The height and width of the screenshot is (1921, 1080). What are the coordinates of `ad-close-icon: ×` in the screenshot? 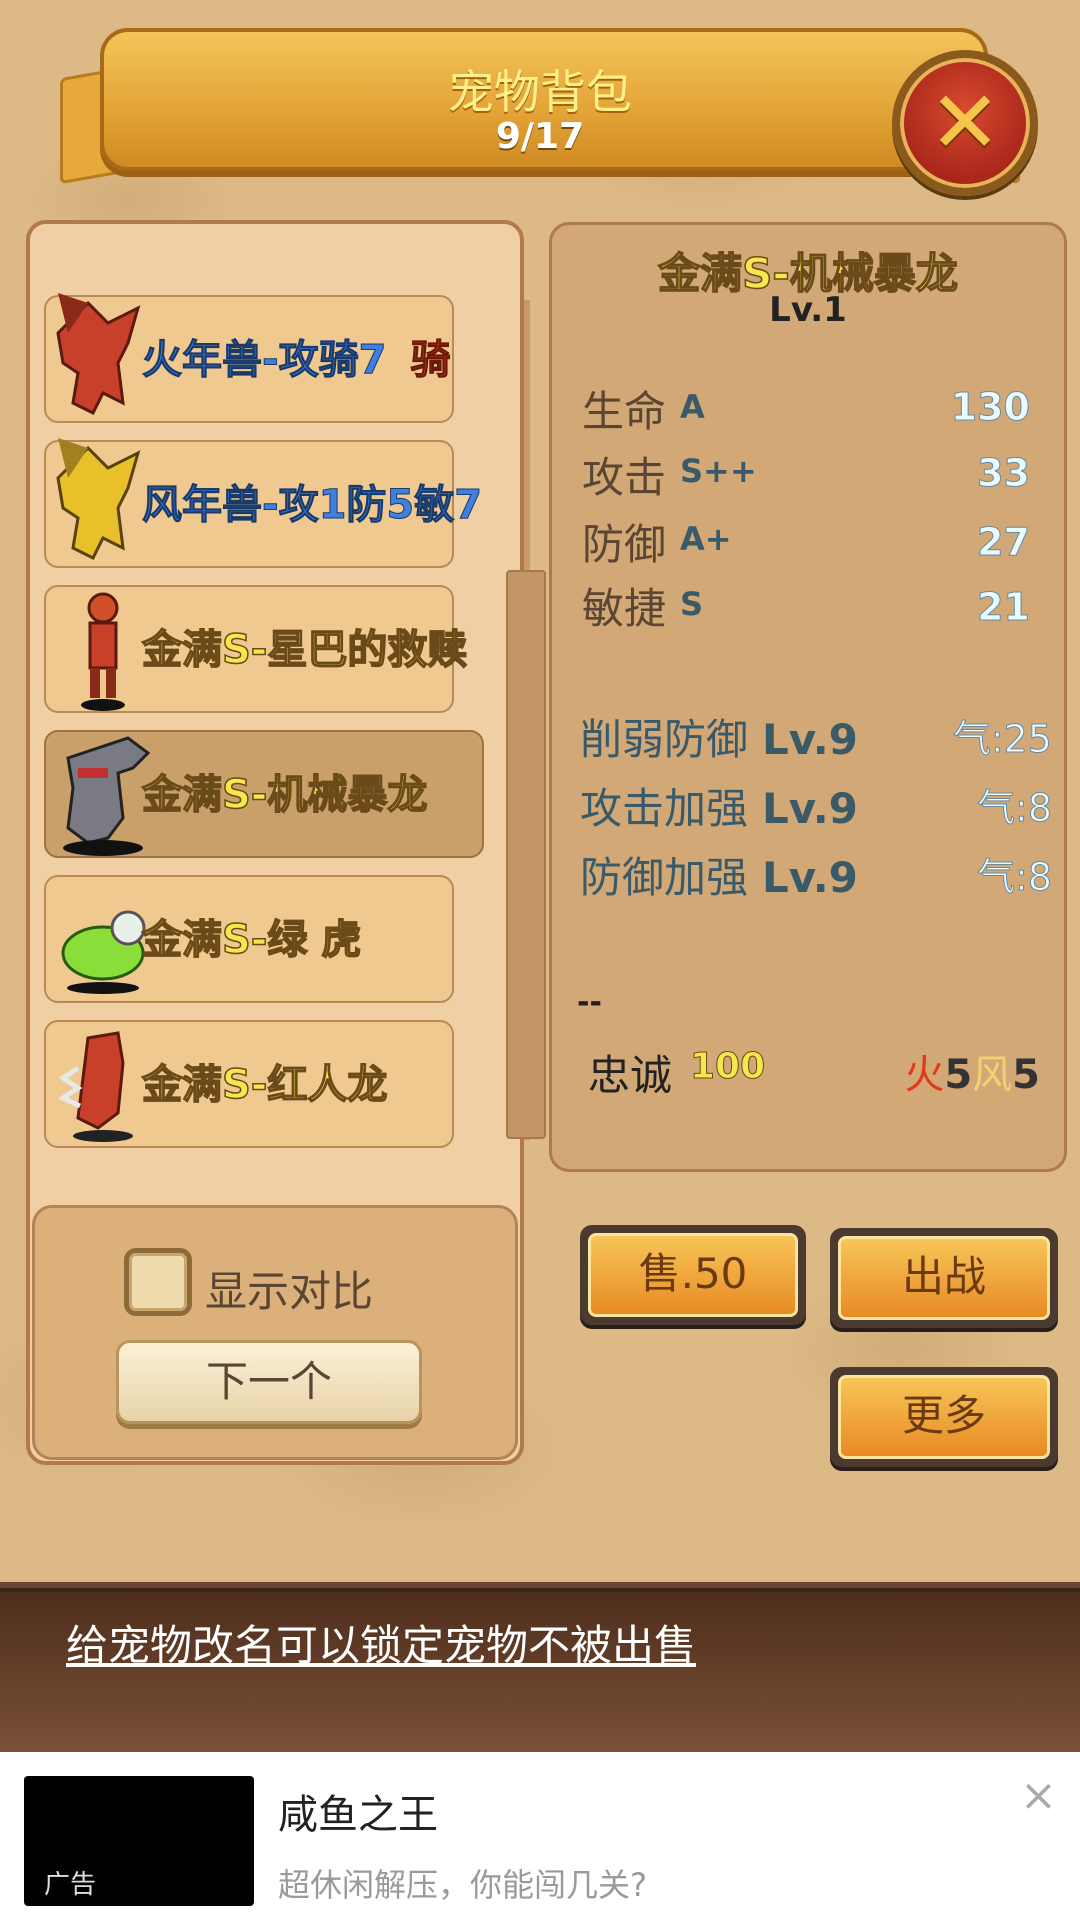 It's located at (1038, 1795).